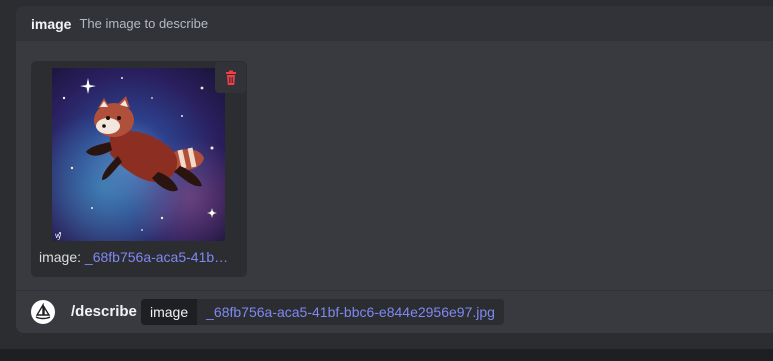 This screenshot has height=361, width=773. Describe the element at coordinates (104, 311) in the screenshot. I see `command-name: /describe` at that location.